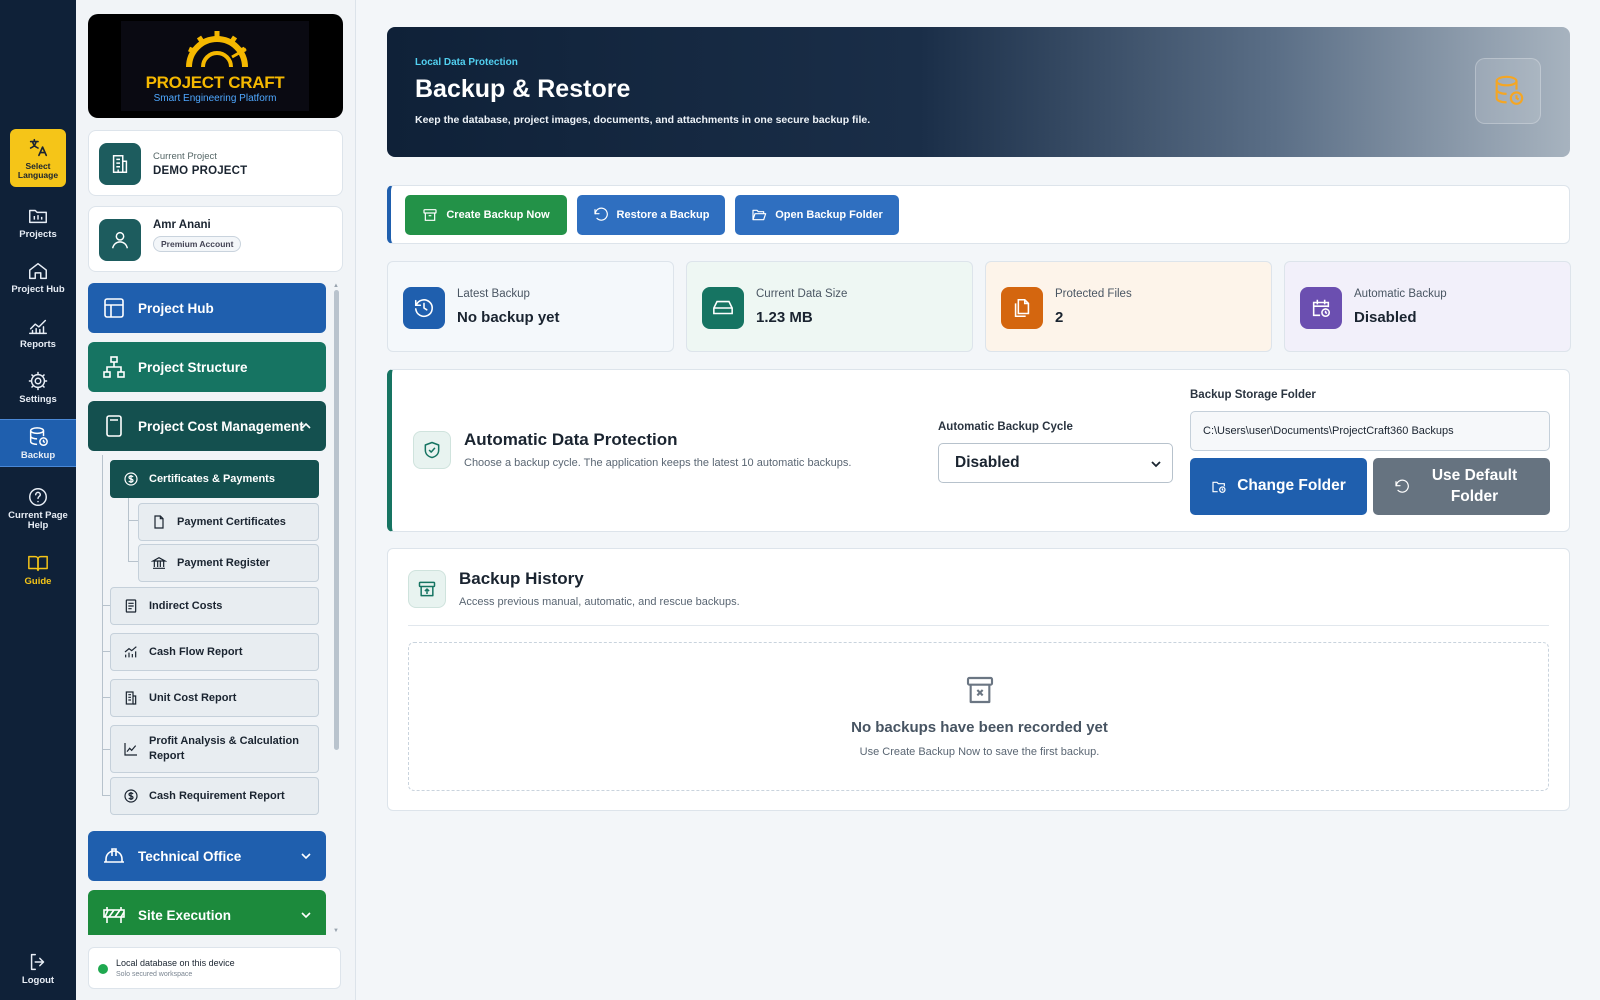 Image resolution: width=1600 pixels, height=1000 pixels. I want to click on nav-unit-cost-report: Unit Cost Report, so click(214, 698).